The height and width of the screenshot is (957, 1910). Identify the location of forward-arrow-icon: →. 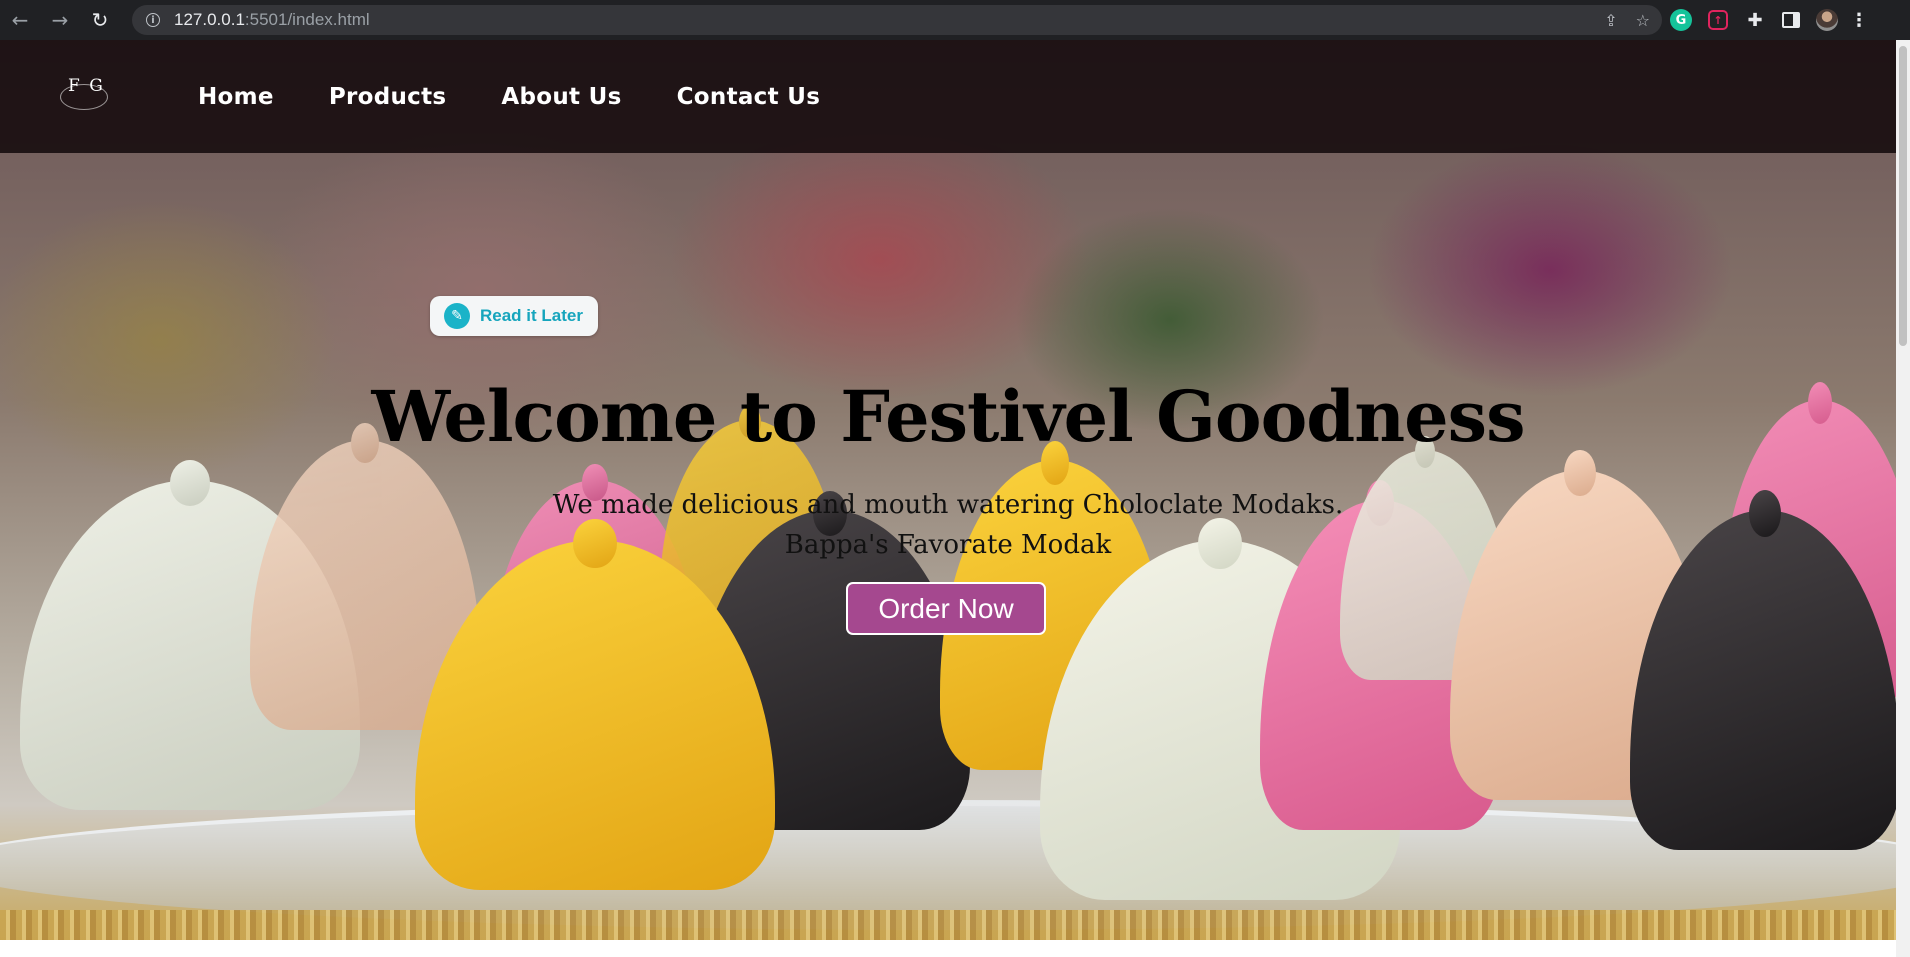
(60, 20).